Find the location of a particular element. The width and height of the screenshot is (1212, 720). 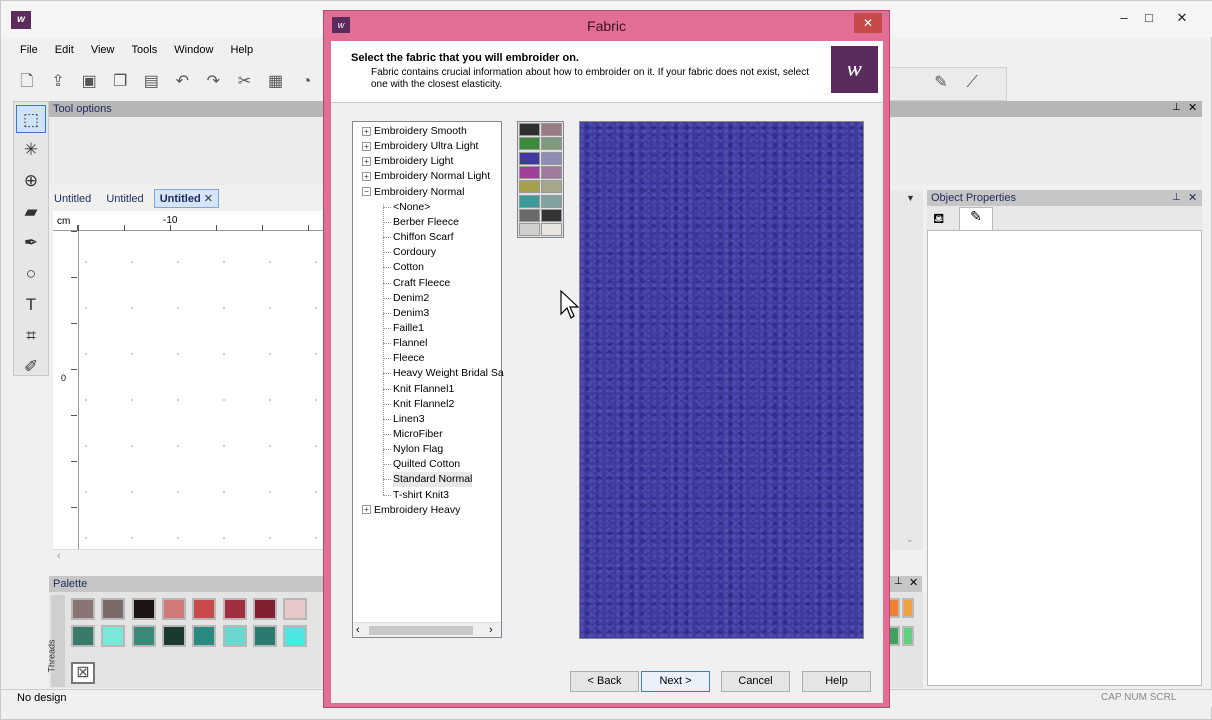

tree-item: T-shirt Knit3 is located at coordinates (415, 495).